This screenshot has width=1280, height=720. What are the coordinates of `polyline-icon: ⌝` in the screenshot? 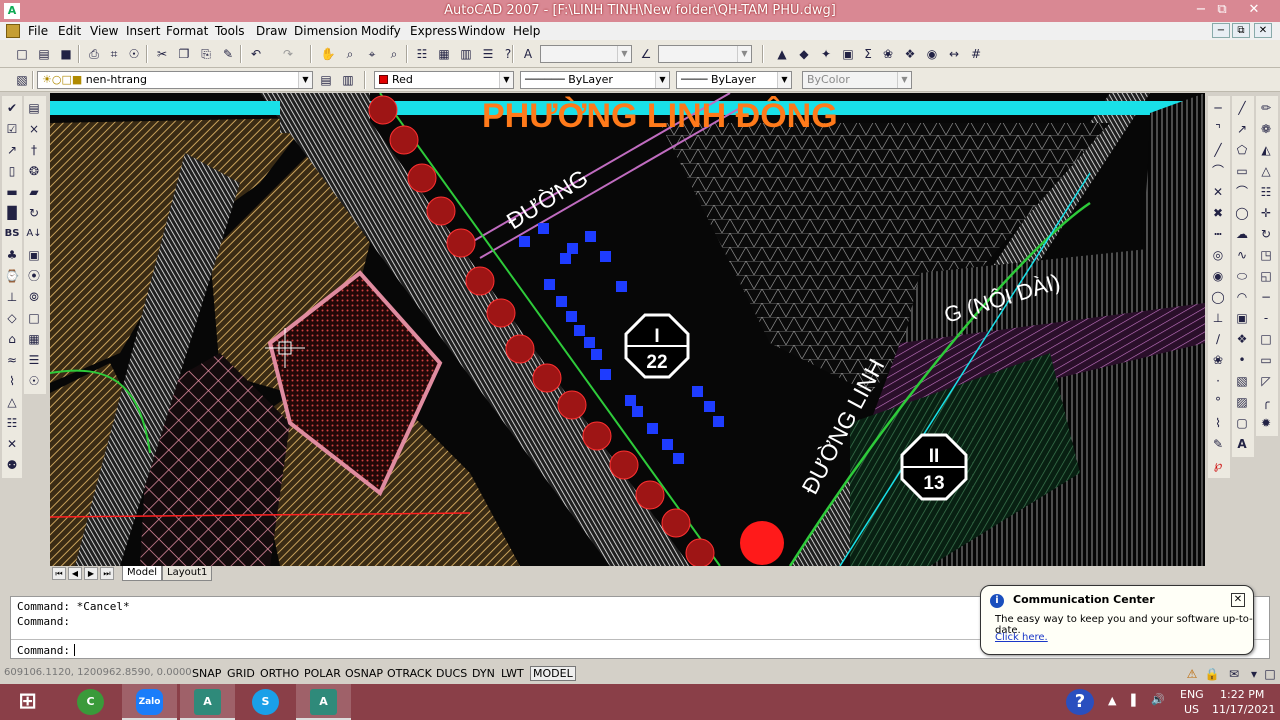 It's located at (1218, 129).